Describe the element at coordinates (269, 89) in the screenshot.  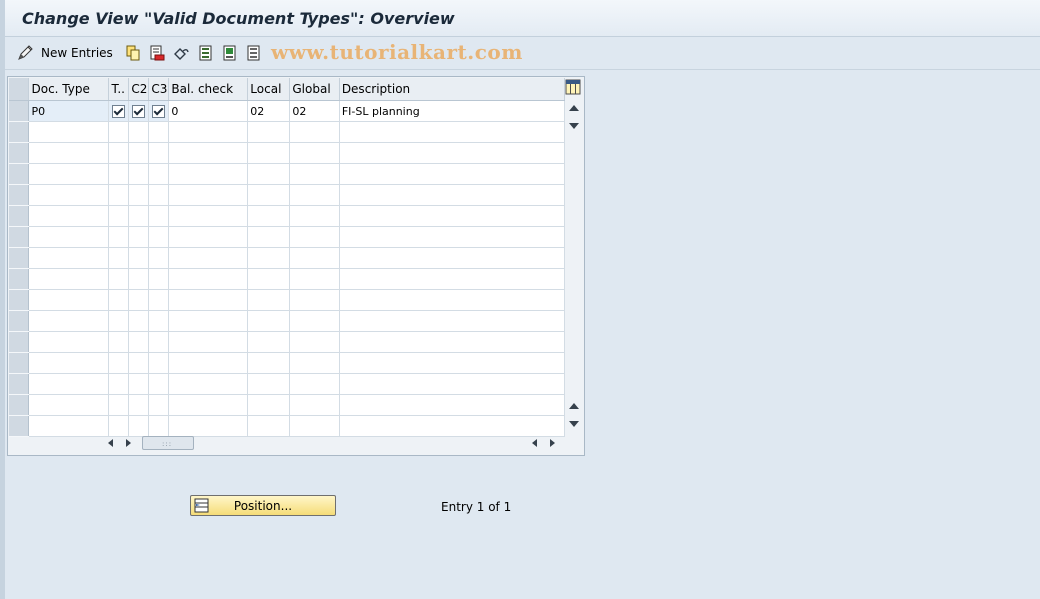
I see `column-header-local: Local` at that location.